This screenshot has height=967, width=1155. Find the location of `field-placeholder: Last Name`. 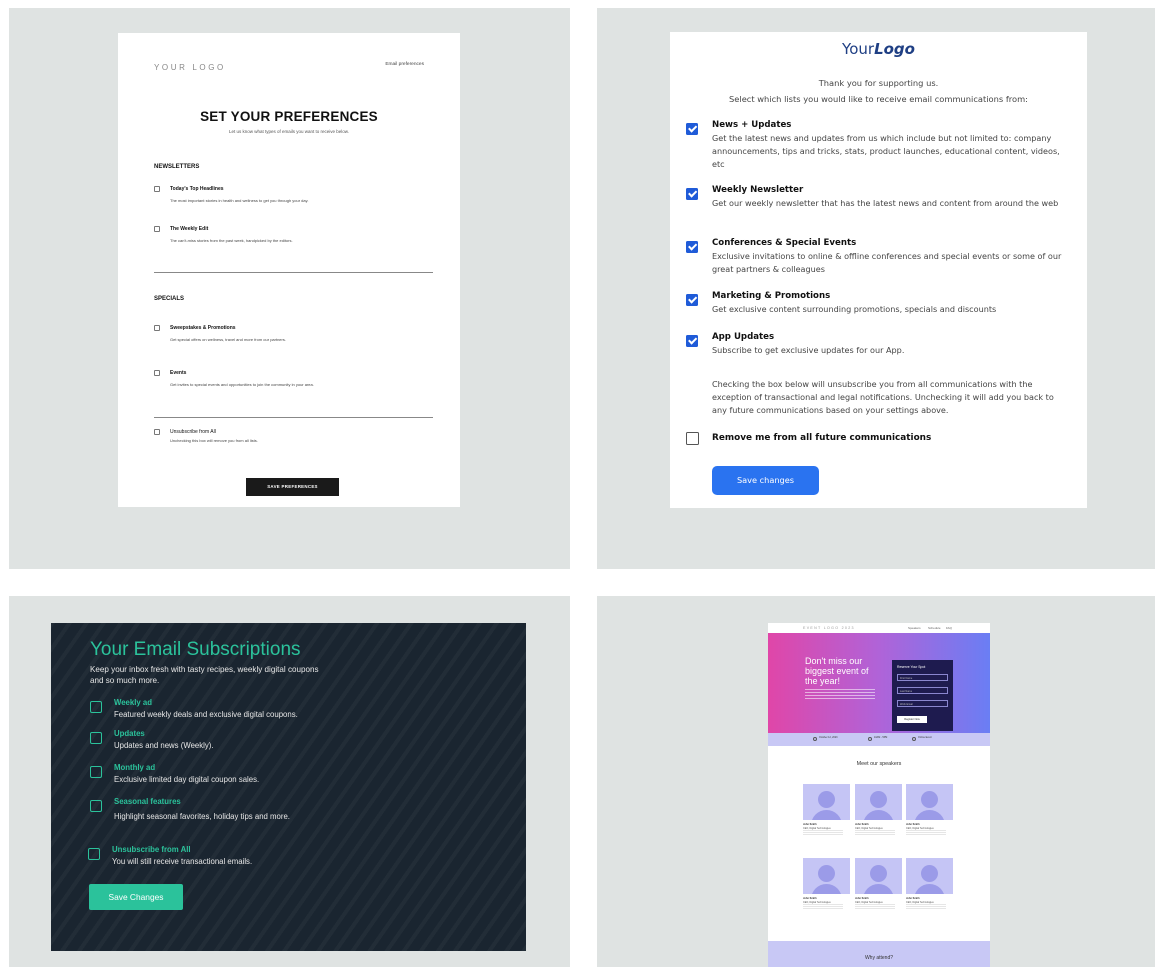

field-placeholder: Last Name is located at coordinates (906, 691).